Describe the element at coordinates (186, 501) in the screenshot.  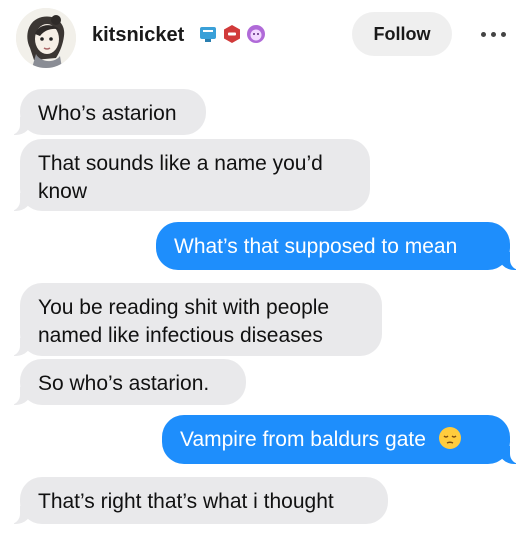
I see `message-text: That’s right that’s what i thought` at that location.